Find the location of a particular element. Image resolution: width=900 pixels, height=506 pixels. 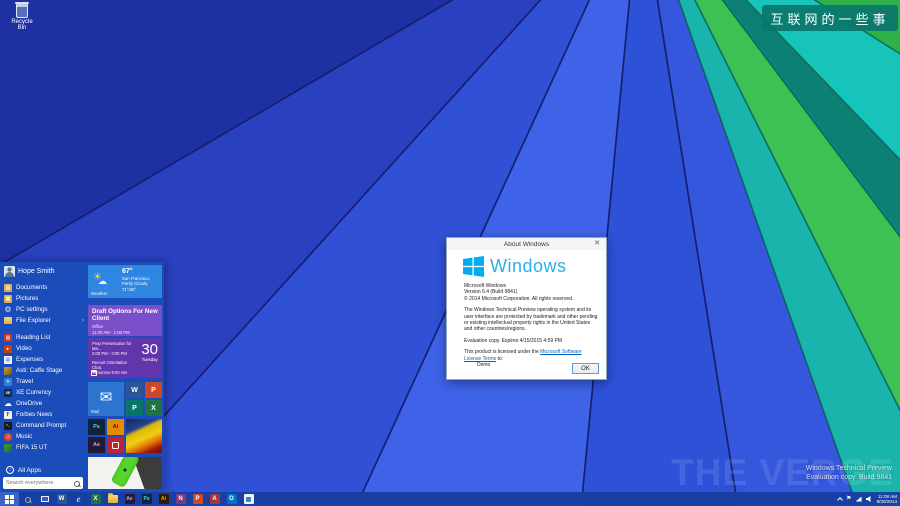

day-name: Tuesday is located at coordinates (149, 359).